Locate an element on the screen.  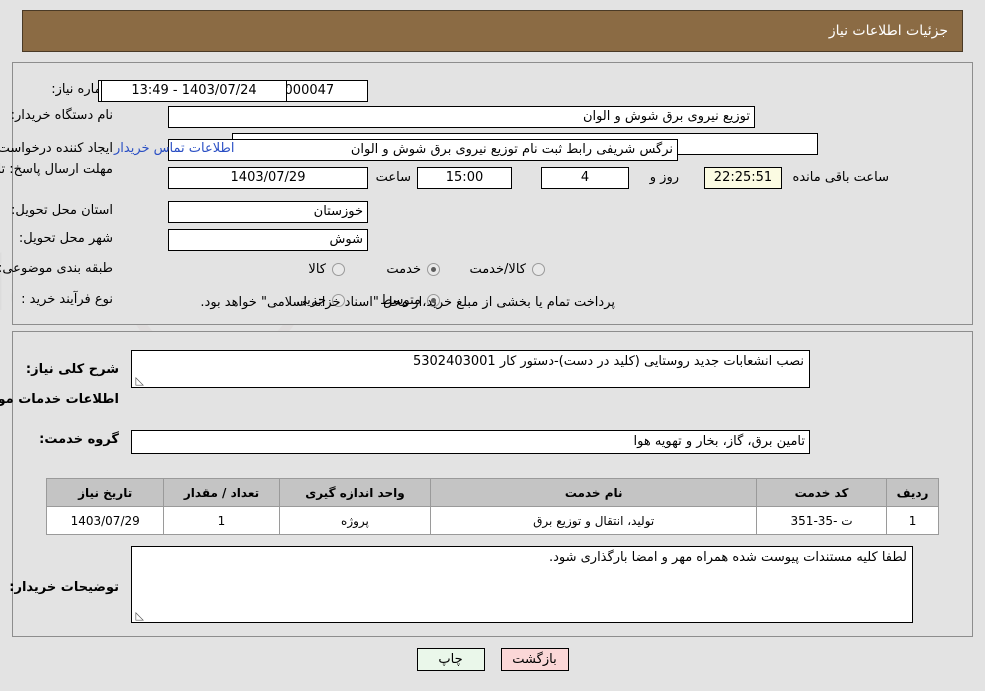
requester-label: ایجاد کننده درخواست: is located at coordinates (56, 148).